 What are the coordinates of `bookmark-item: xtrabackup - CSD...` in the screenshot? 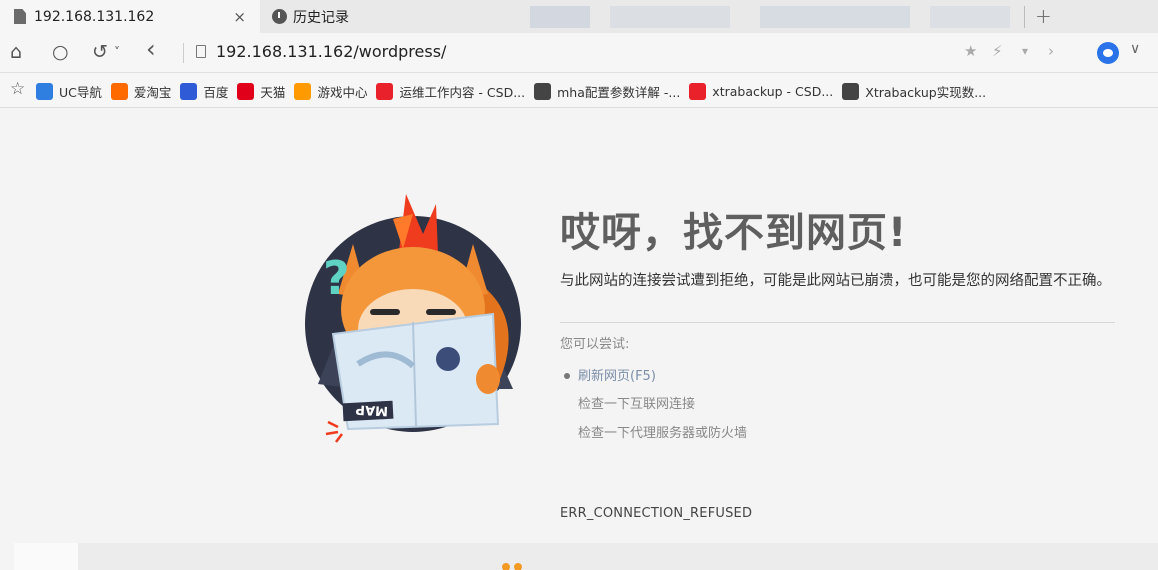 It's located at (761, 91).